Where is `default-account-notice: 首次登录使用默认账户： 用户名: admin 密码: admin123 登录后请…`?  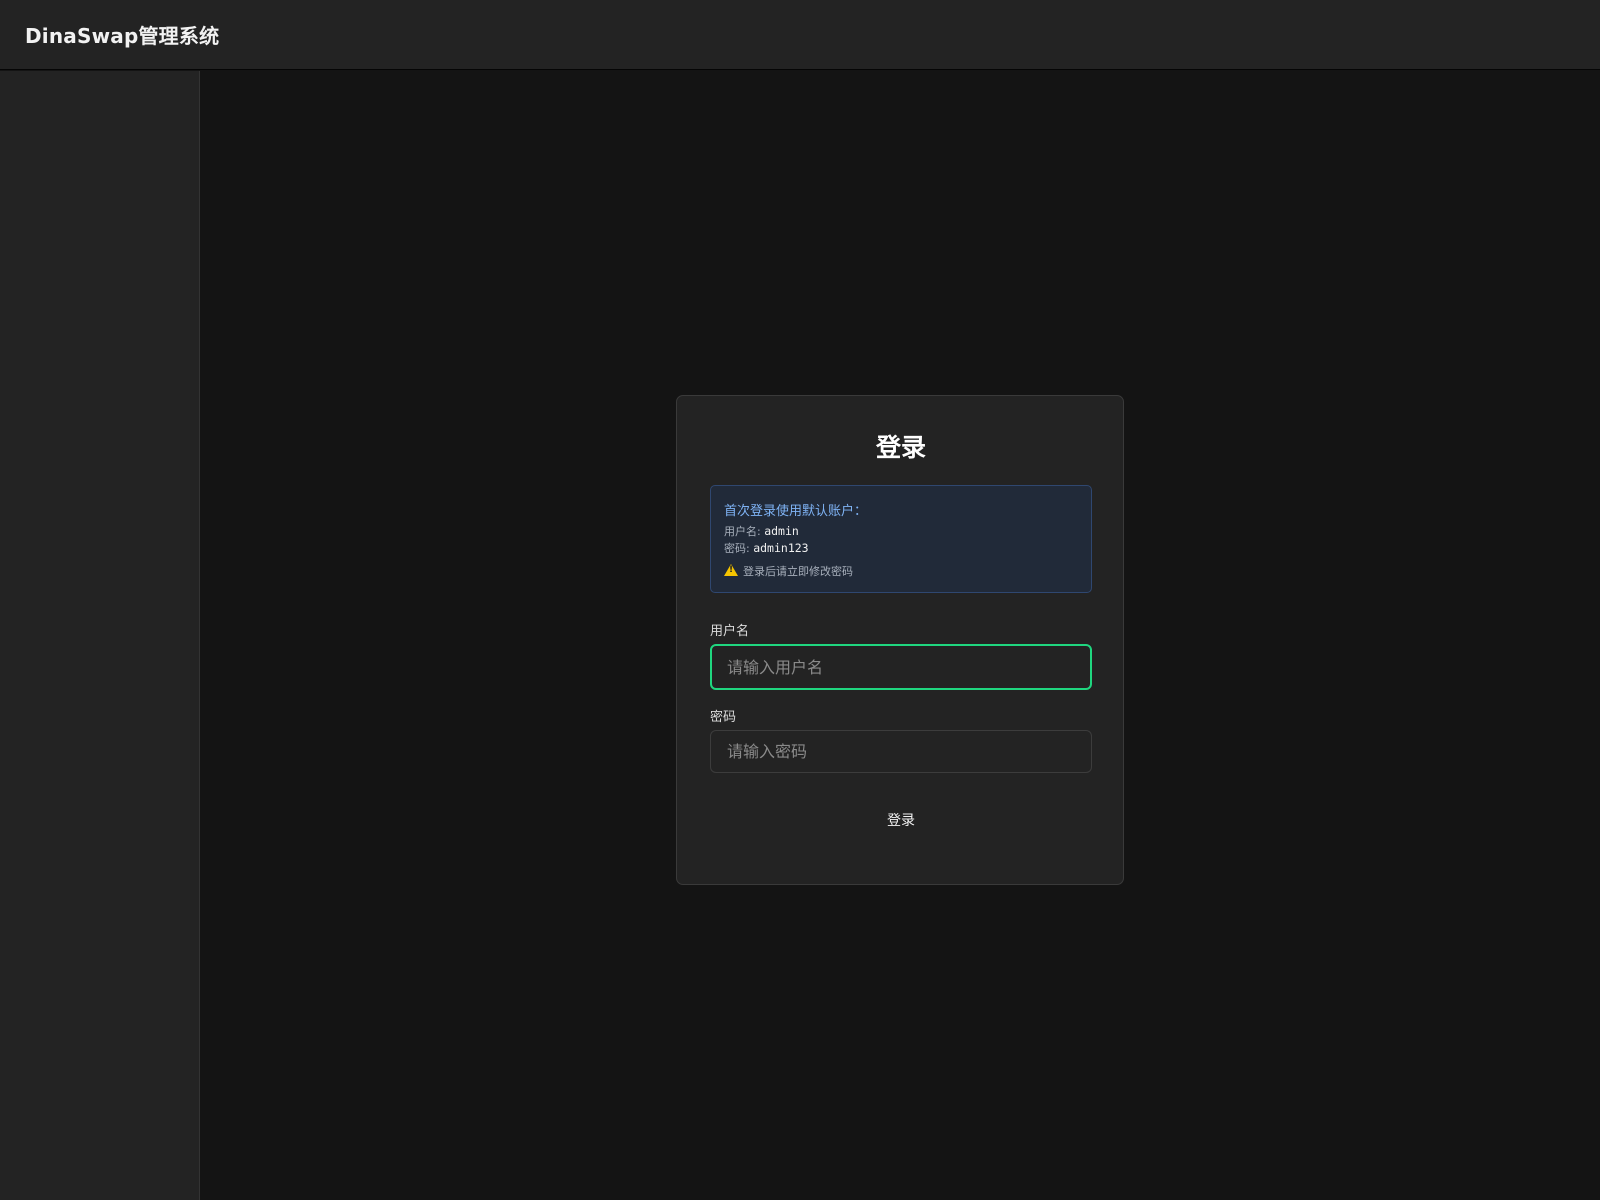 default-account-notice: 首次登录使用默认账户： 用户名: admin 密码: admin123 登录后请… is located at coordinates (901, 539).